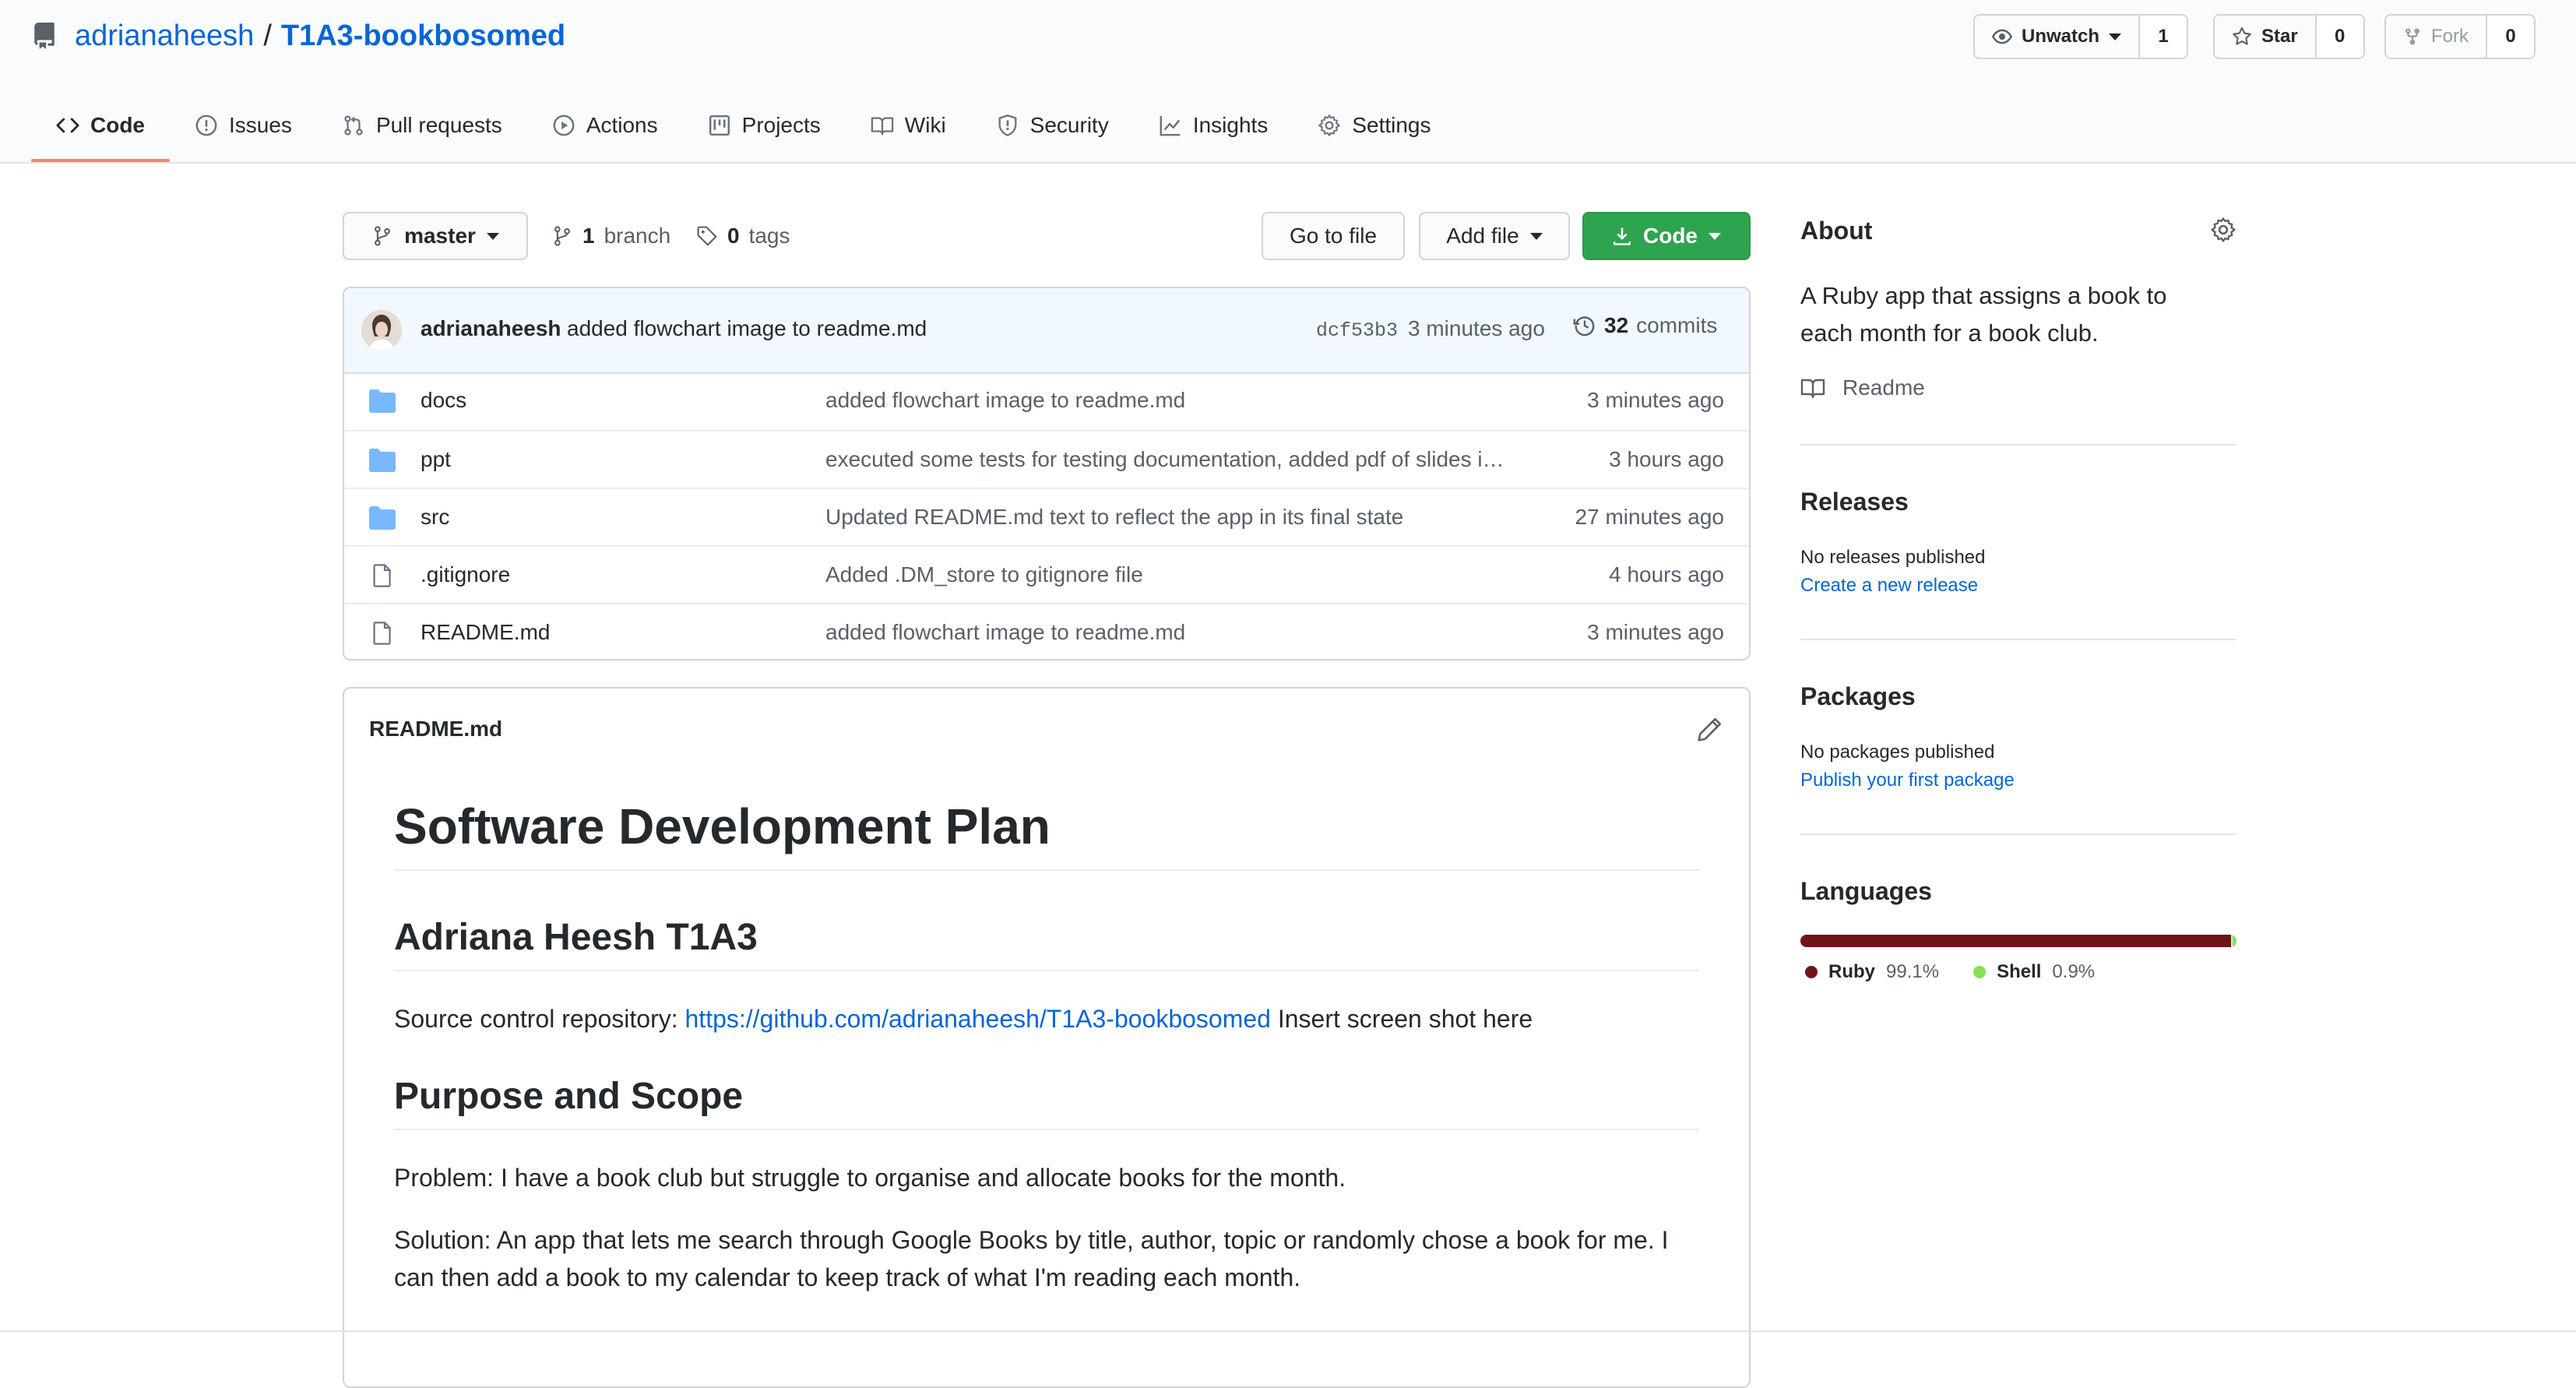  Describe the element at coordinates (719, 125) in the screenshot. I see `project-icon` at that location.